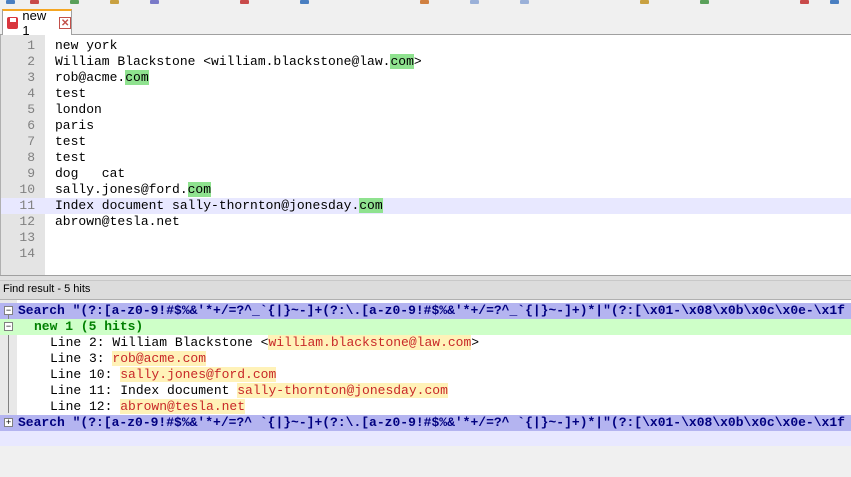 Image resolution: width=851 pixels, height=477 pixels. I want to click on result-match: rob@acme.com, so click(159, 358).